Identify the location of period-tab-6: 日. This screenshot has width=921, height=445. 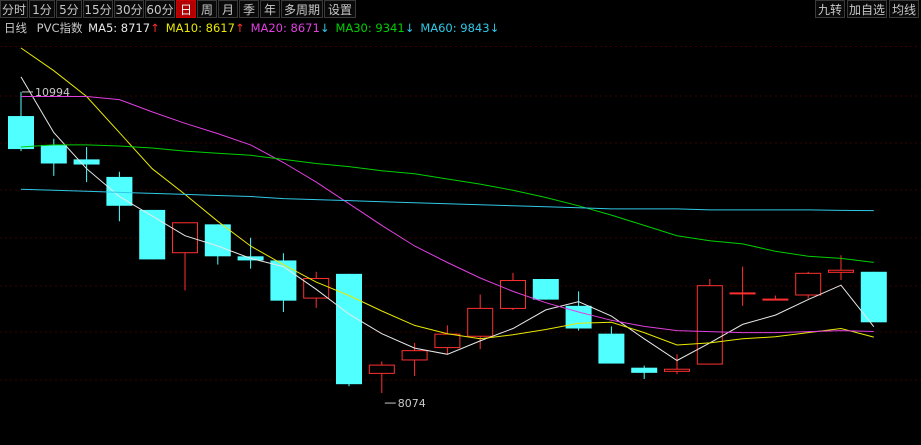
(186, 9).